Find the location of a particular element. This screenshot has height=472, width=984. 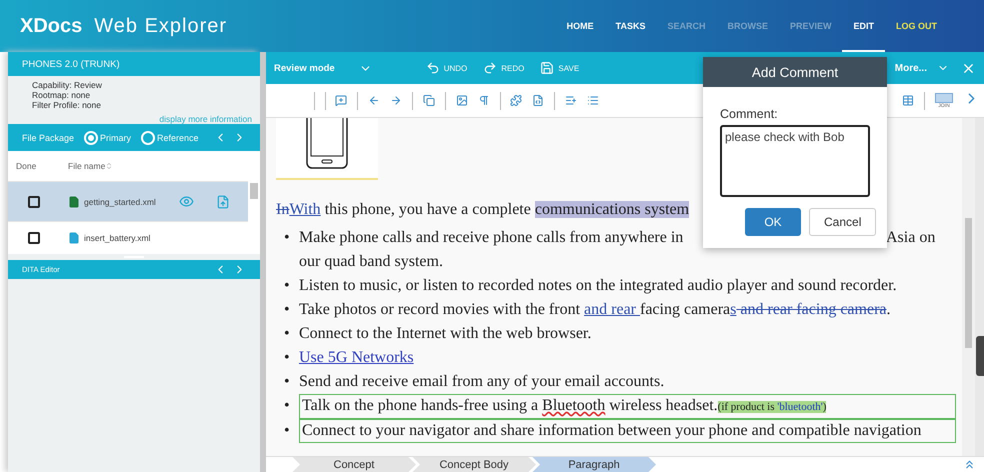

bullet-text: Send and receive email from any of your email accounts. is located at coordinates (482, 382).